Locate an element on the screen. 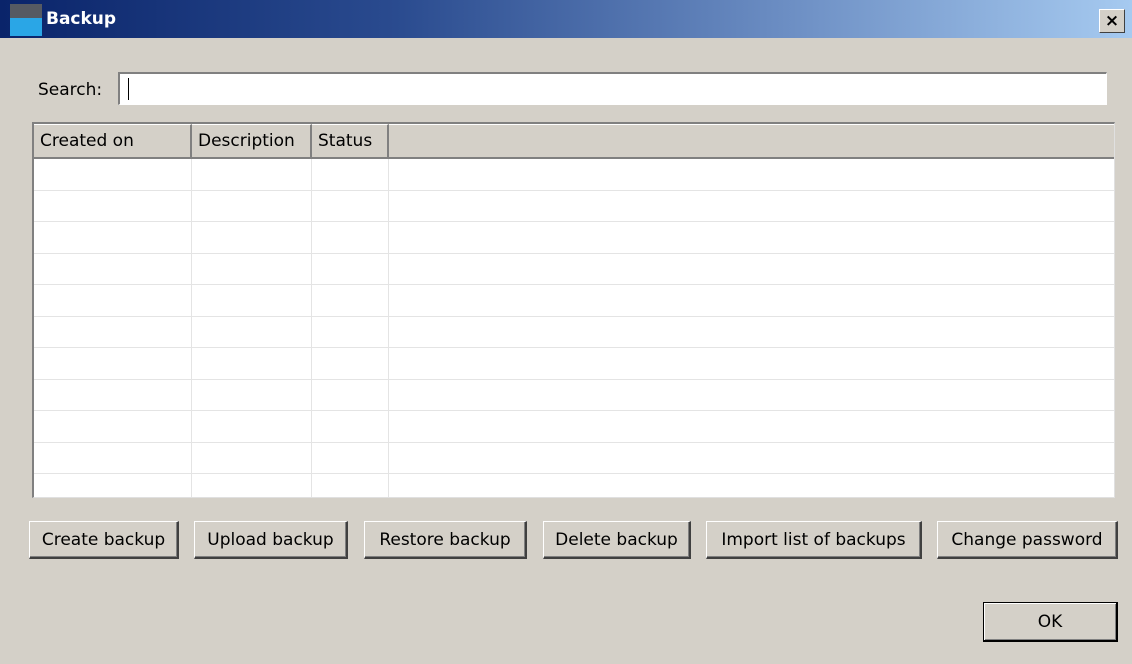  close-button: × is located at coordinates (1112, 21).